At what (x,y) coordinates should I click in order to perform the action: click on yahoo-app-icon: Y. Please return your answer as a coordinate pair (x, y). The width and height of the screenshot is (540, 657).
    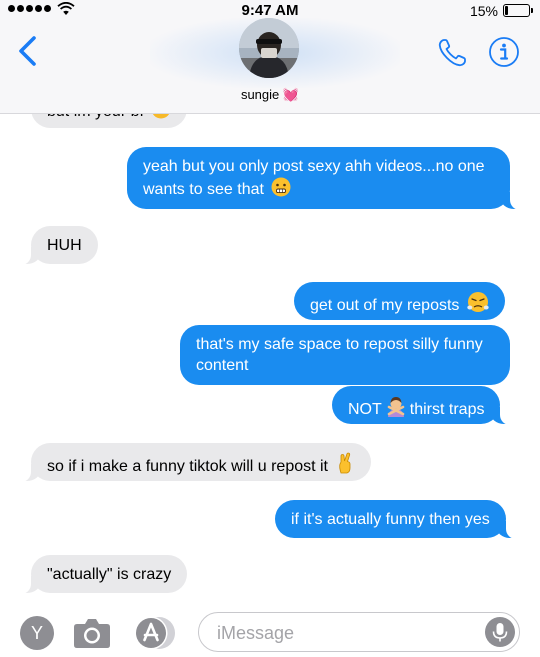
    Looking at the image, I should click on (37, 633).